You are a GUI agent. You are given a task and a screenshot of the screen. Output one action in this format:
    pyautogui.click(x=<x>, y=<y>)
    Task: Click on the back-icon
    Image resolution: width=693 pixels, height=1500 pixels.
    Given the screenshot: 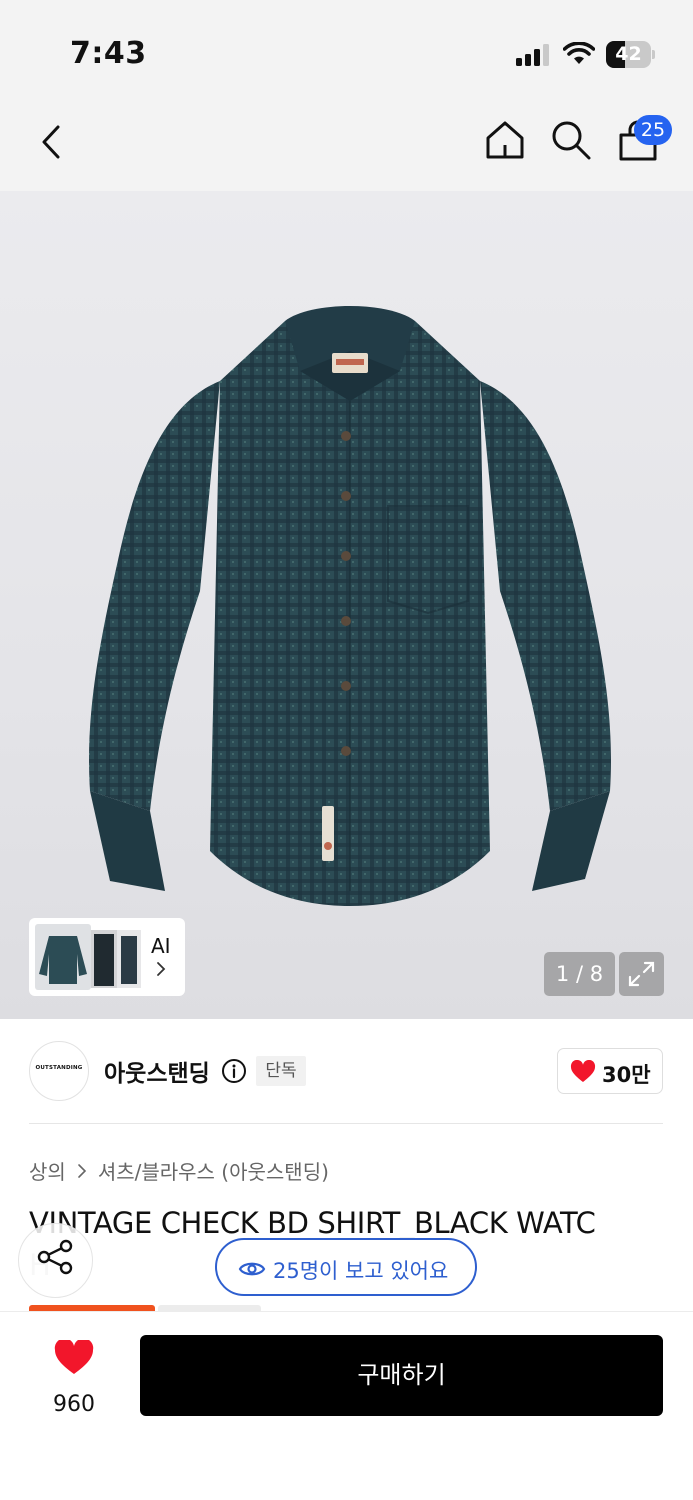 What is the action you would take?
    pyautogui.click(x=52, y=142)
    